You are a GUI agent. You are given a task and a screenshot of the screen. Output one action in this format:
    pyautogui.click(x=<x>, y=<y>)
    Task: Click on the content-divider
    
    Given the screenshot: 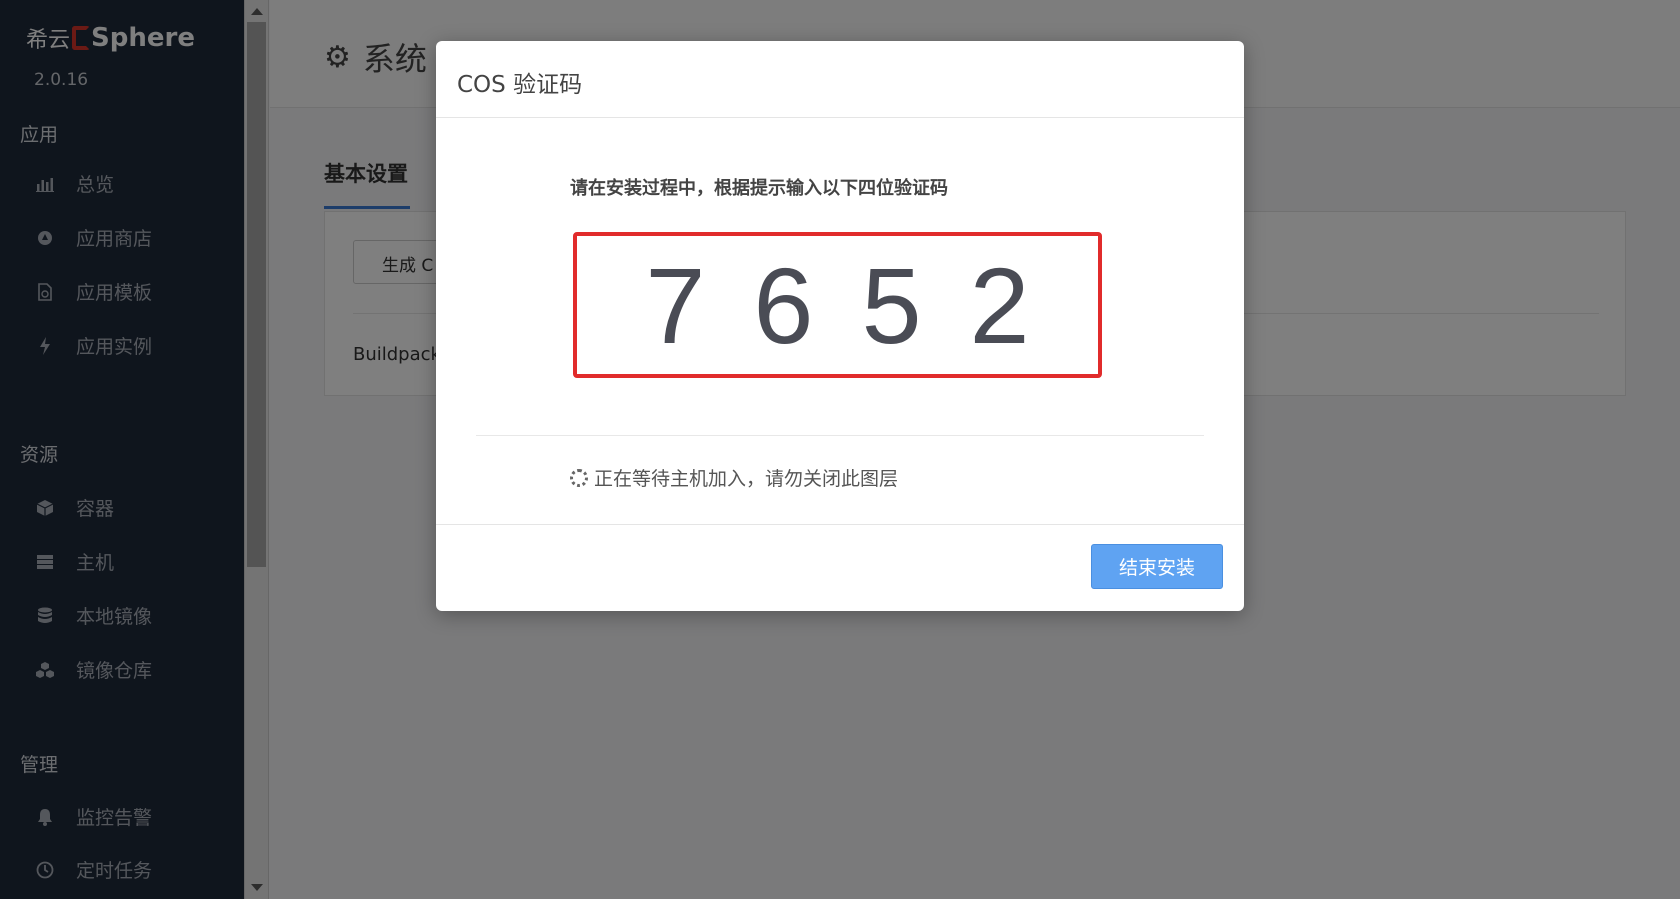 What is the action you would take?
    pyautogui.click(x=840, y=435)
    